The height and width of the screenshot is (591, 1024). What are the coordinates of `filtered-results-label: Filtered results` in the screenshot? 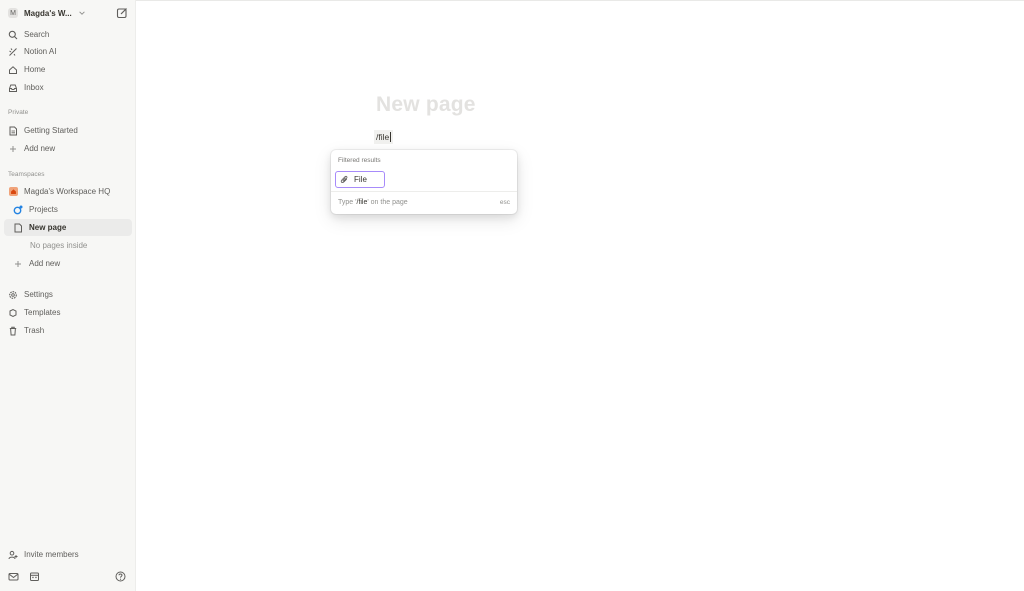 It's located at (359, 160).